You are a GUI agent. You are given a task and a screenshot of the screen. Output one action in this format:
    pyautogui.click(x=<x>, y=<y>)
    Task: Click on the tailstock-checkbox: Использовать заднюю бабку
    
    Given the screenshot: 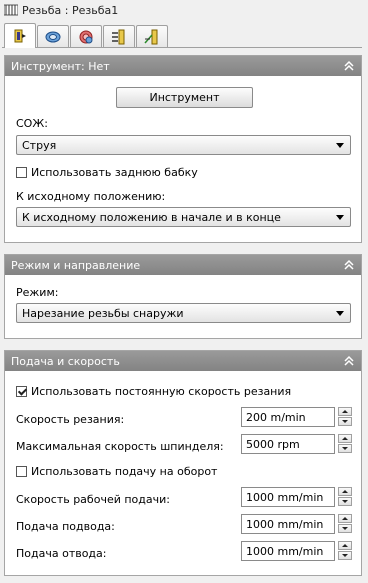 What is the action you would take?
    pyautogui.click(x=107, y=172)
    